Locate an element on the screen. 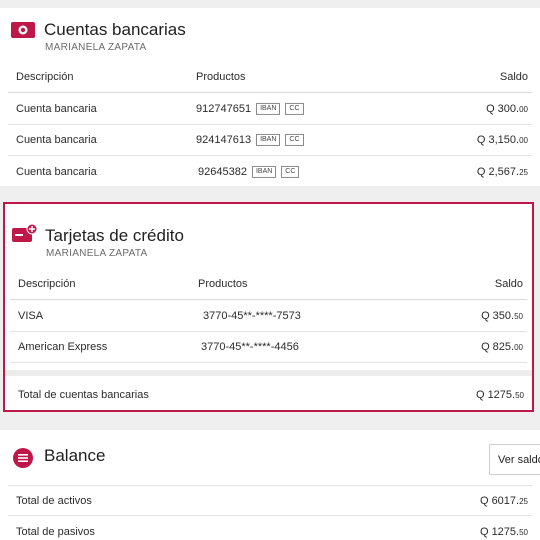  row-product: 3770-45**-****-7573 is located at coordinates (252, 316).